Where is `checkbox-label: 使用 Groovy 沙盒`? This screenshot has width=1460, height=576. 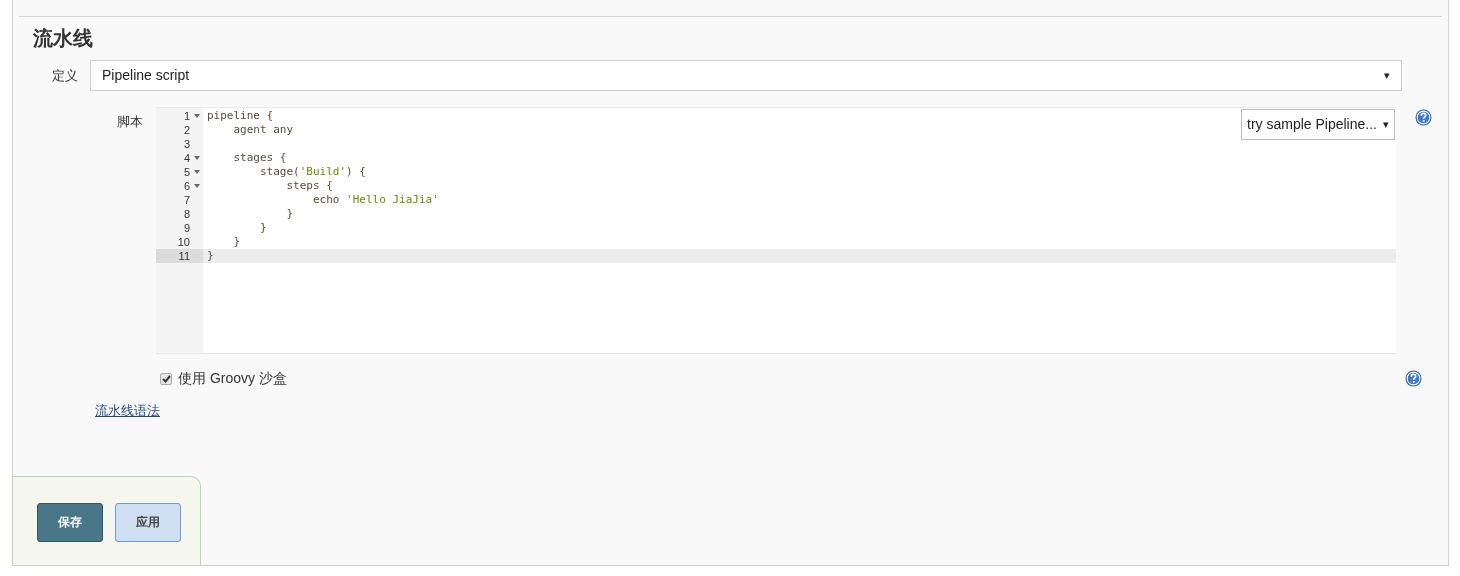
checkbox-label: 使用 Groovy 沙盒 is located at coordinates (232, 378).